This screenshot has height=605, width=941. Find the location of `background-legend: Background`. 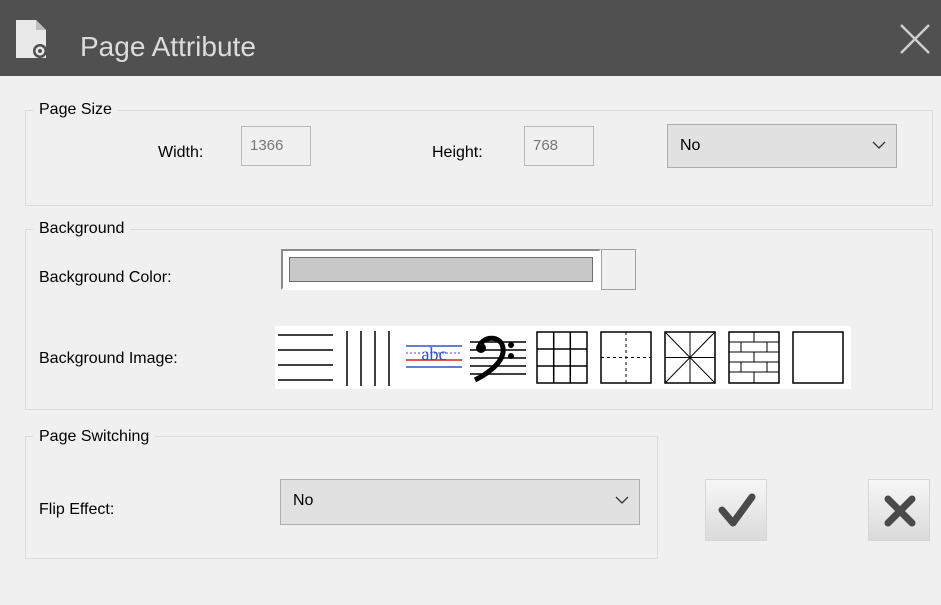

background-legend: Background is located at coordinates (82, 229).